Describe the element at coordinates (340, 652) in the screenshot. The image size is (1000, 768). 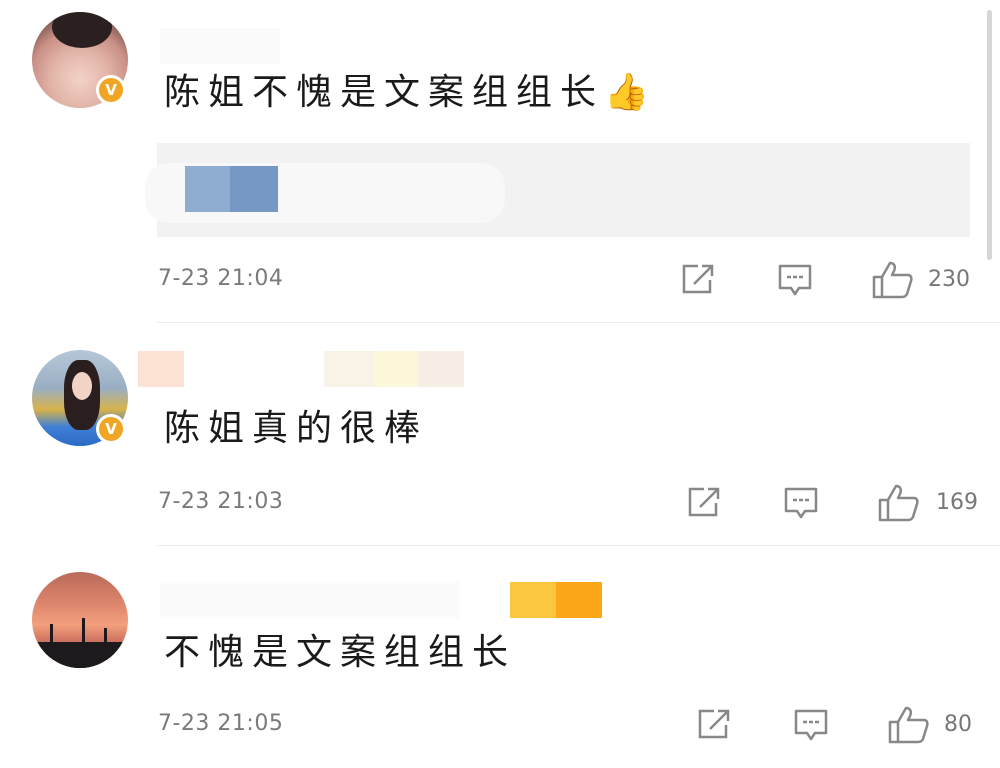
I see `comment-text: 不愧是文案组组长` at that location.